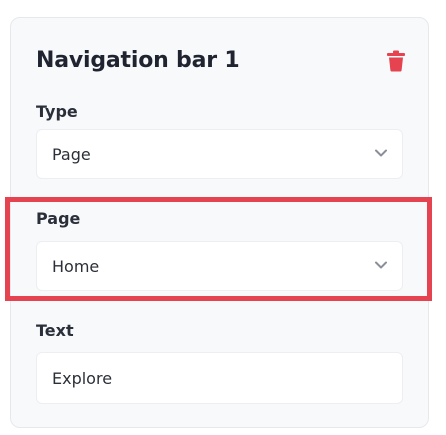 The width and height of the screenshot is (446, 435). What do you see at coordinates (219, 378) in the screenshot?
I see `text-input: Explore` at bounding box center [219, 378].